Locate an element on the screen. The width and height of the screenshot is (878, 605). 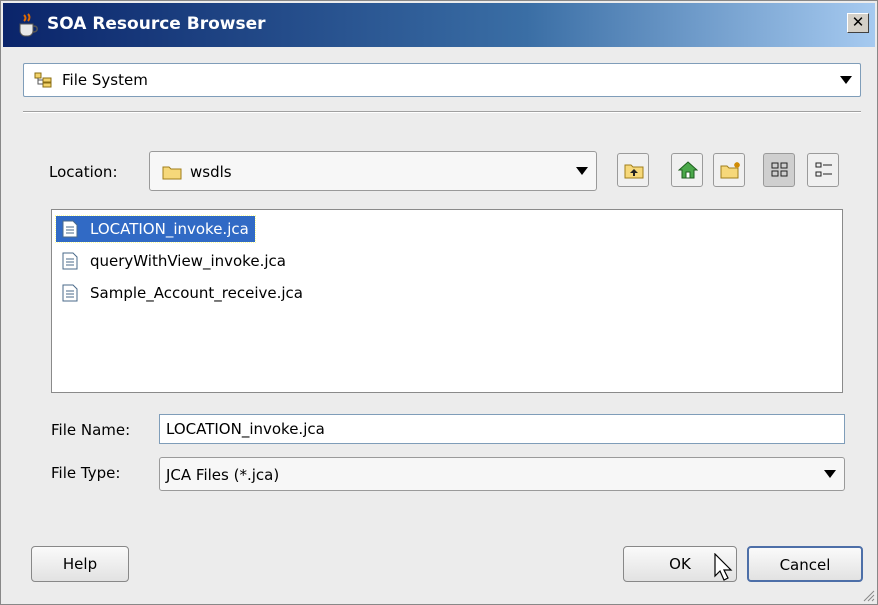
up-folder-button is located at coordinates (633, 170).